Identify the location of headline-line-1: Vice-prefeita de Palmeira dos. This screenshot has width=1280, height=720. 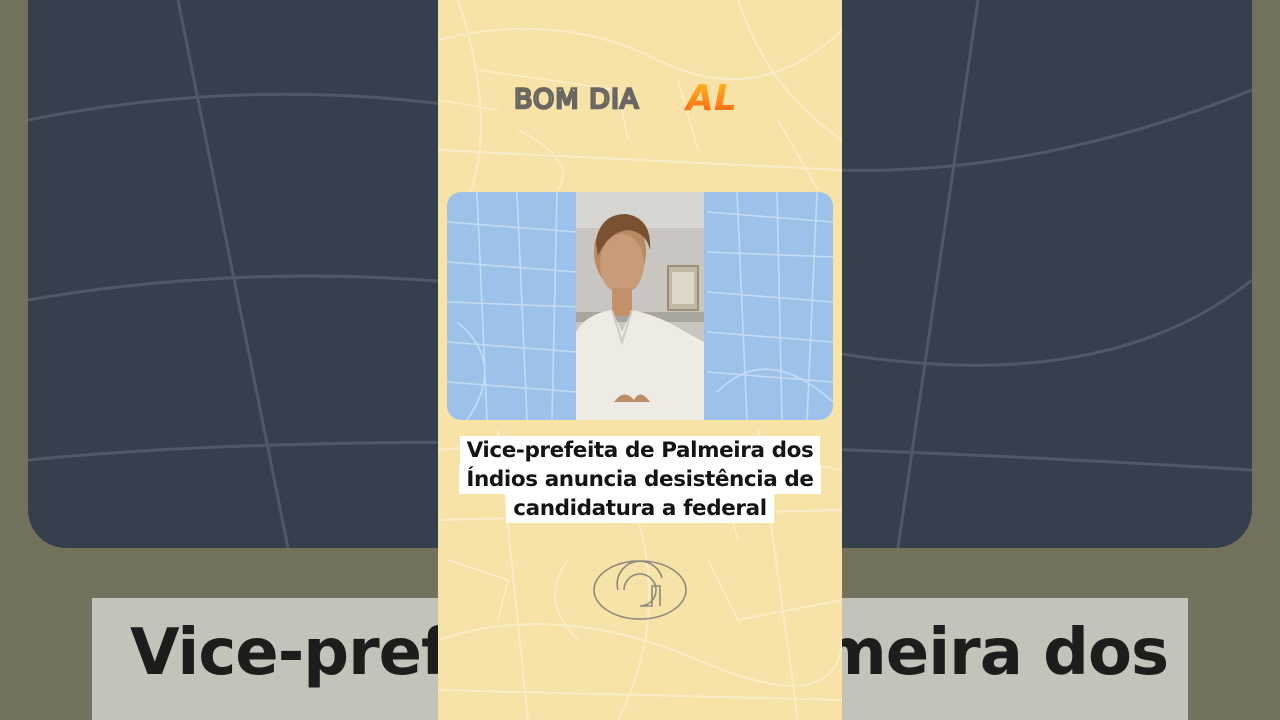
(640, 450).